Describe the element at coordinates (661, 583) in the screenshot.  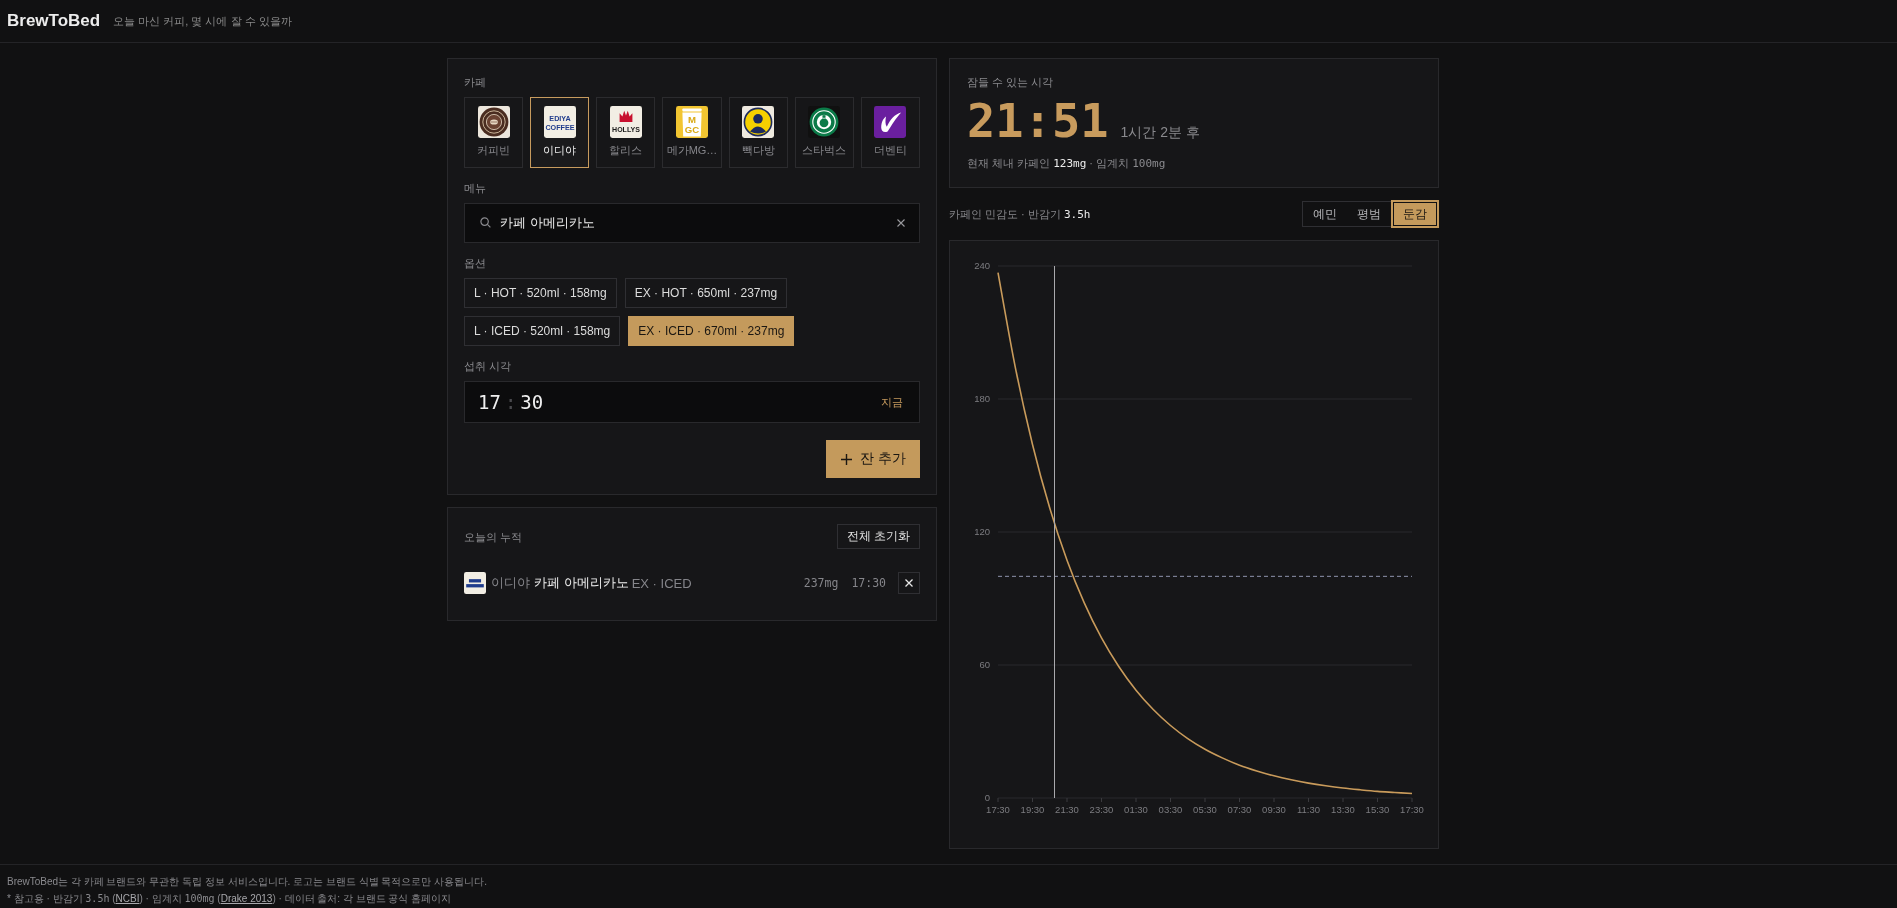
I see `entry-option: EX · ICED` at that location.